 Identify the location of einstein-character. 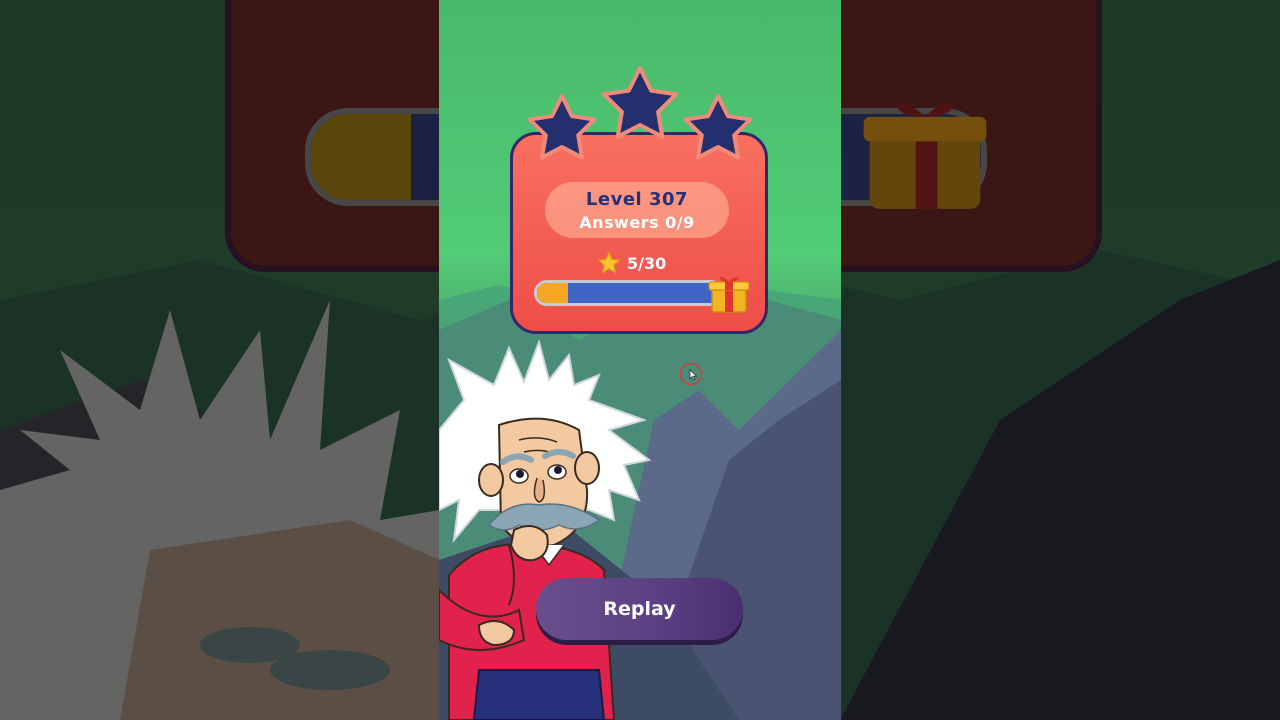
(545, 530).